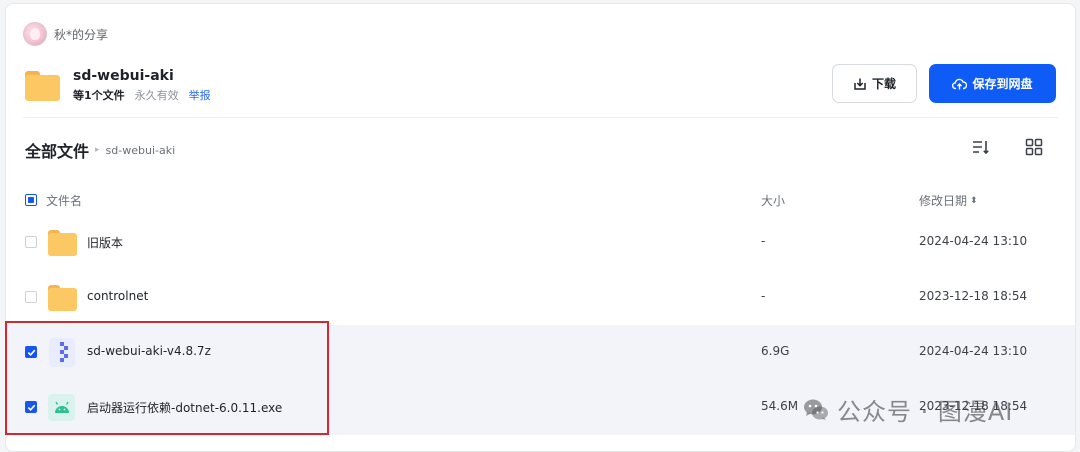  Describe the element at coordinates (540, 117) in the screenshot. I see `divider` at that location.